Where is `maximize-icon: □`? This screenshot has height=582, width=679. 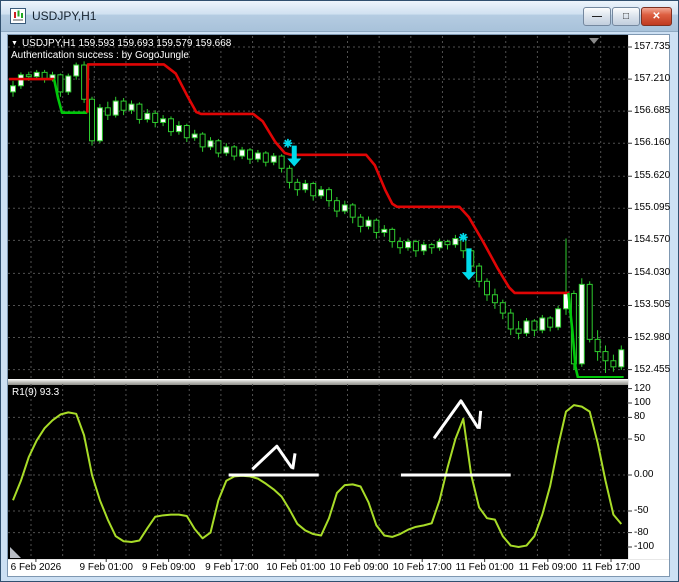 maximize-icon: □ is located at coordinates (626, 16).